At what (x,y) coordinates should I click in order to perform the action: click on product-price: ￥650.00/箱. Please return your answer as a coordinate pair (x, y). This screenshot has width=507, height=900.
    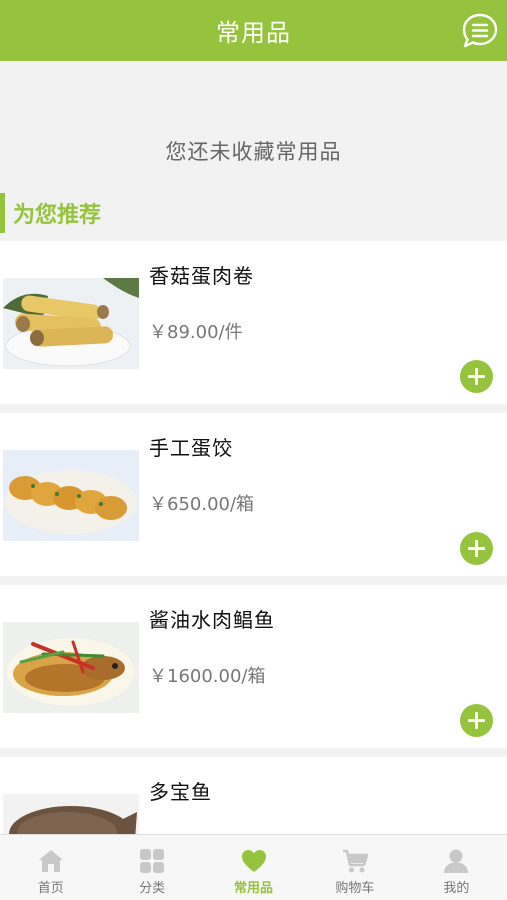
    Looking at the image, I should click on (202, 504).